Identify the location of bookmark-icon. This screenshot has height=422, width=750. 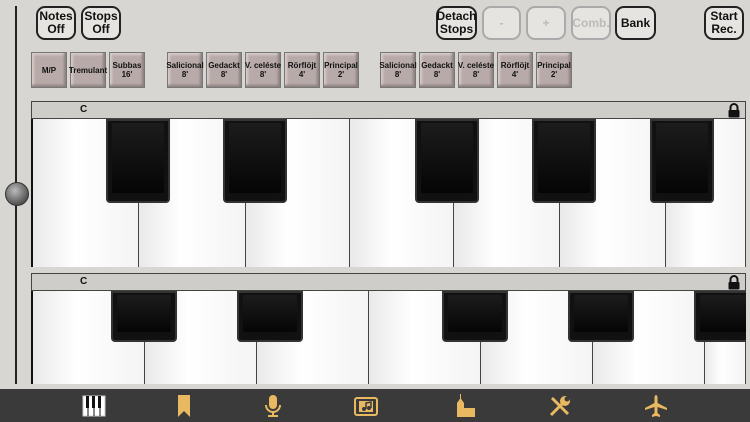
(184, 406).